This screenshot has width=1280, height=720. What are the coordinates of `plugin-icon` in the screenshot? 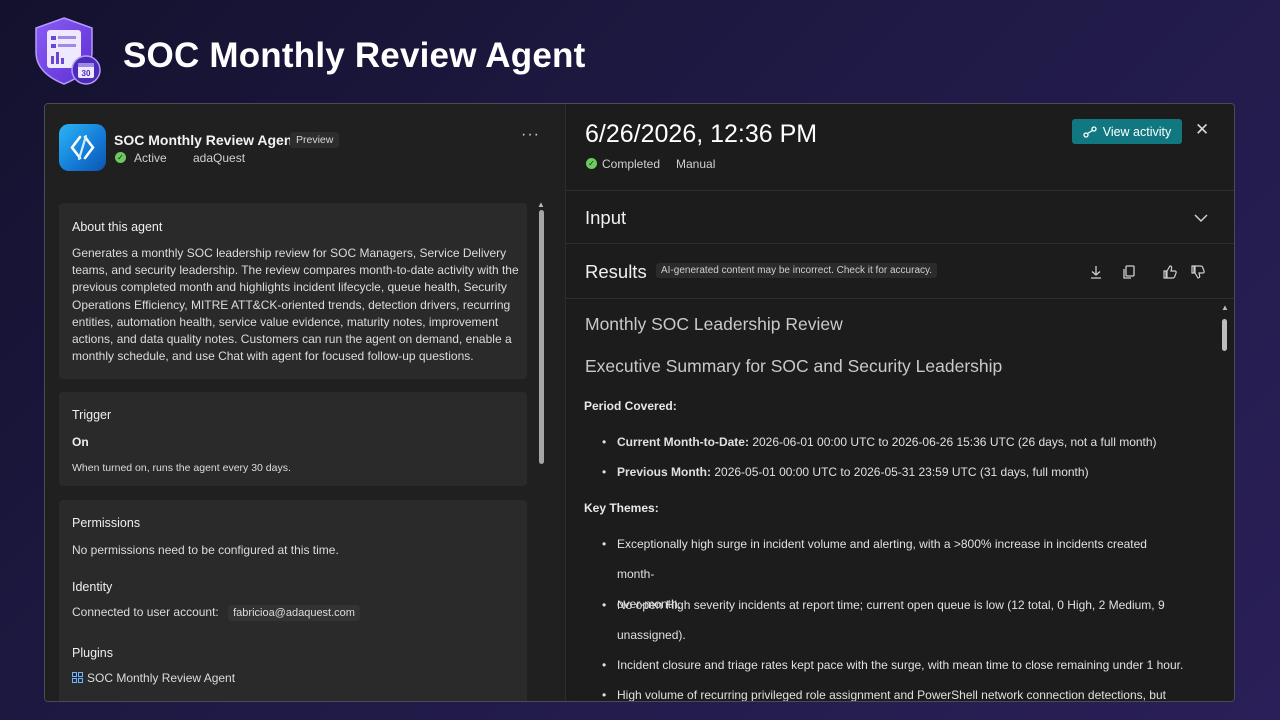 It's located at (77, 677).